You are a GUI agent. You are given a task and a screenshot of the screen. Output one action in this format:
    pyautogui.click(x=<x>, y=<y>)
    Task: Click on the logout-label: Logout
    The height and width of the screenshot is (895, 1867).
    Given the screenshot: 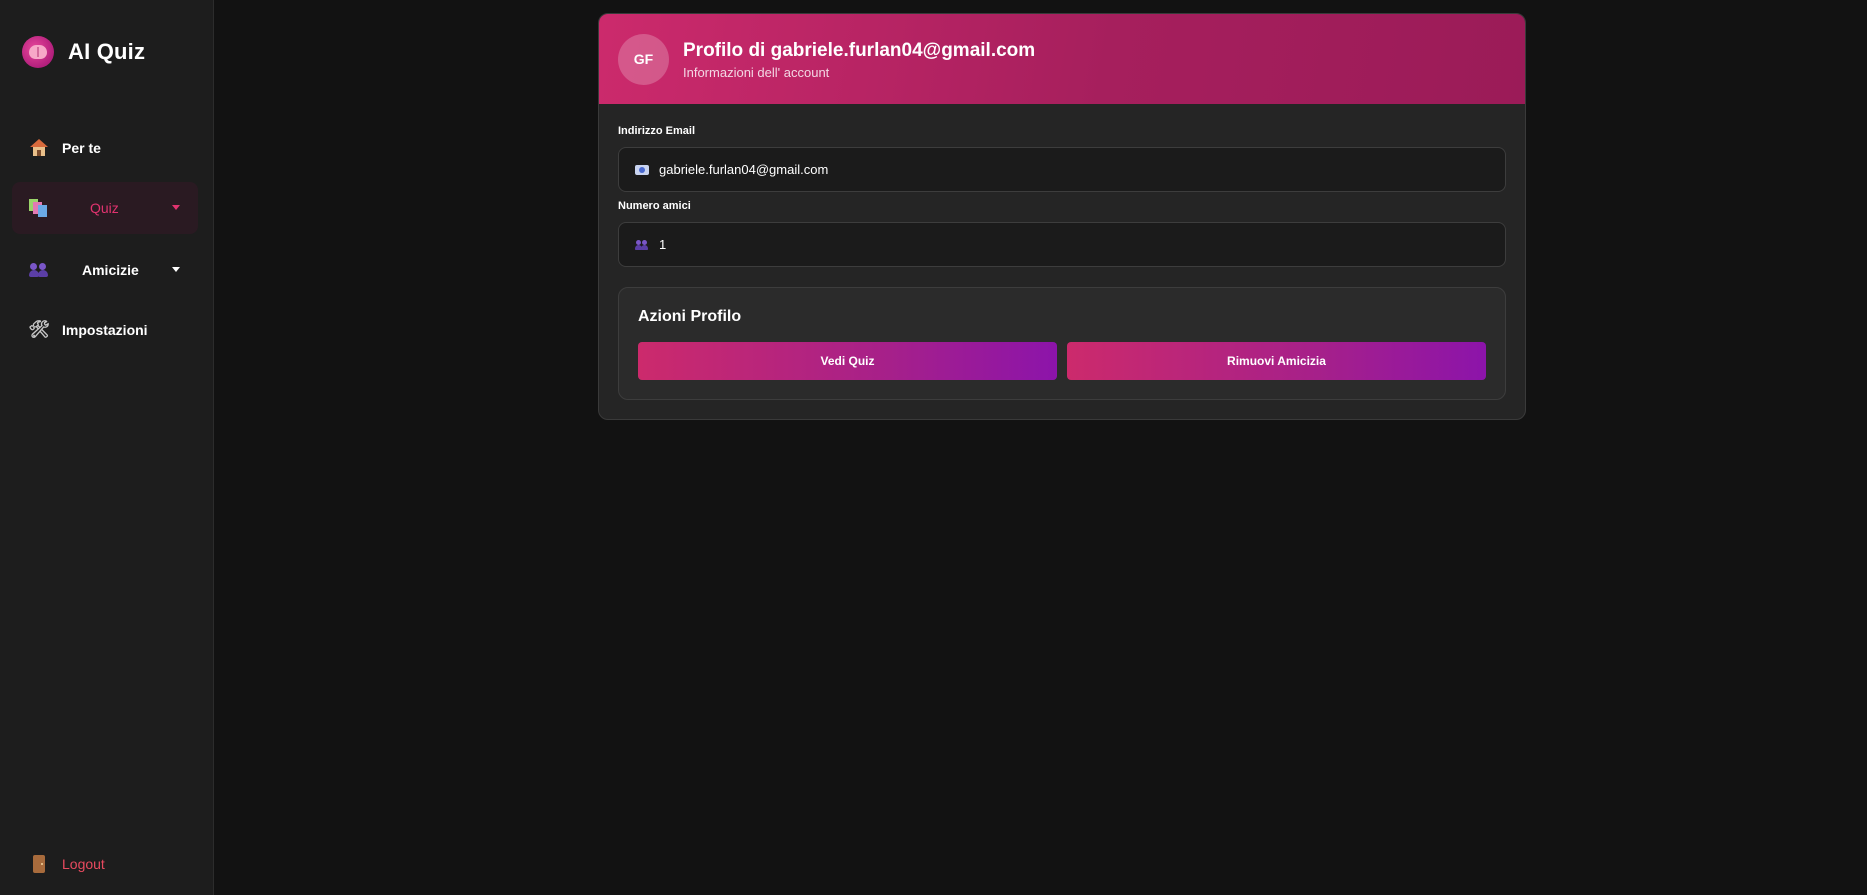 What is the action you would take?
    pyautogui.click(x=83, y=864)
    